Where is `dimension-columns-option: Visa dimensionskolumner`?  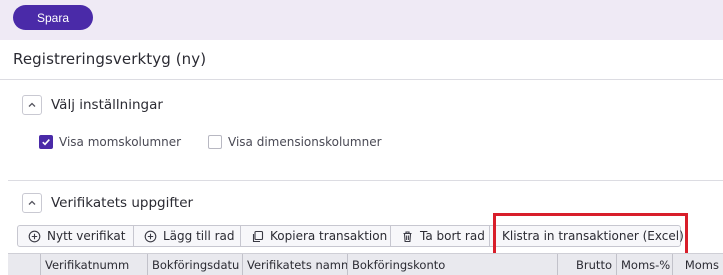 dimension-columns-option: Visa dimensionskolumner is located at coordinates (295, 142).